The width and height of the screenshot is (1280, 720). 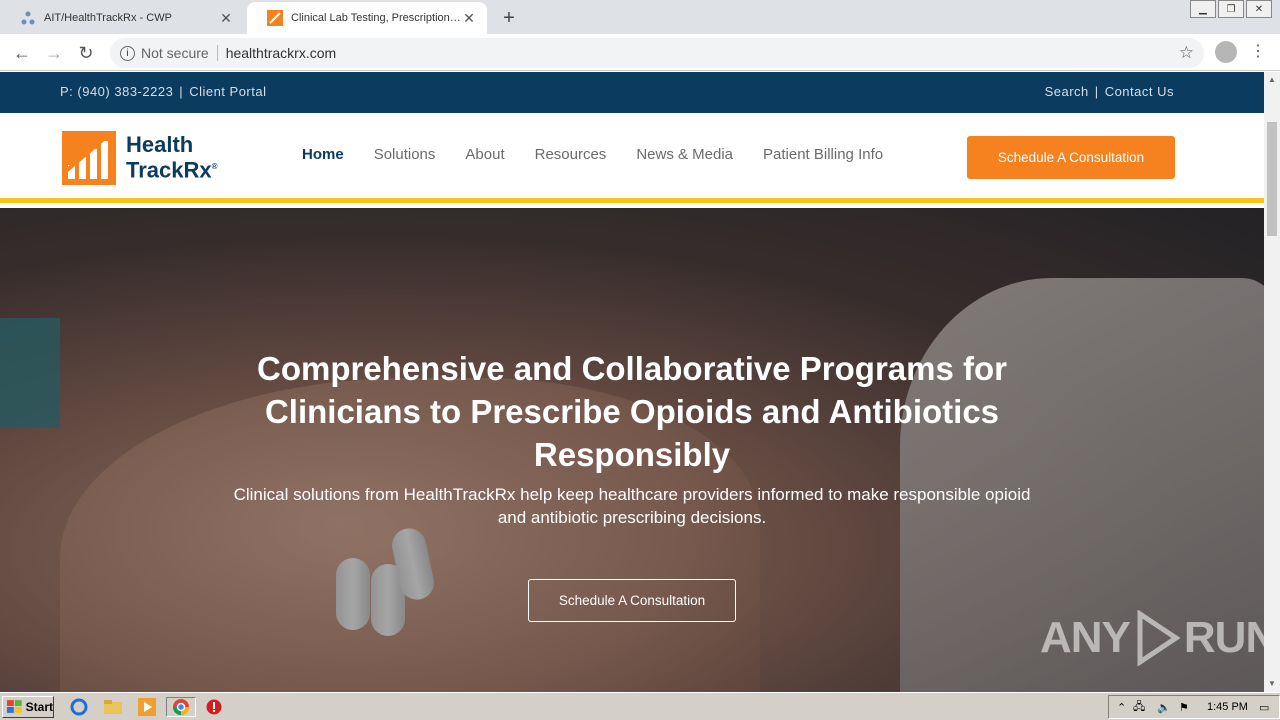 I want to click on browser-toolbar: ← → ↻ i Not secure healthtrackrx.com ☆, so click(x=640, y=52).